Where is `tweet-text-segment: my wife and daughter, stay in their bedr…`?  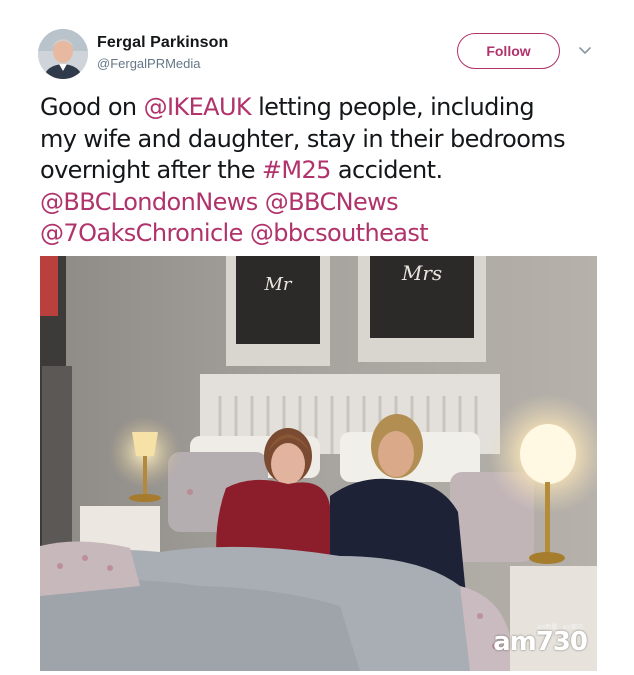
tweet-text-segment: my wife and daughter, stay in their bedr… is located at coordinates (303, 138).